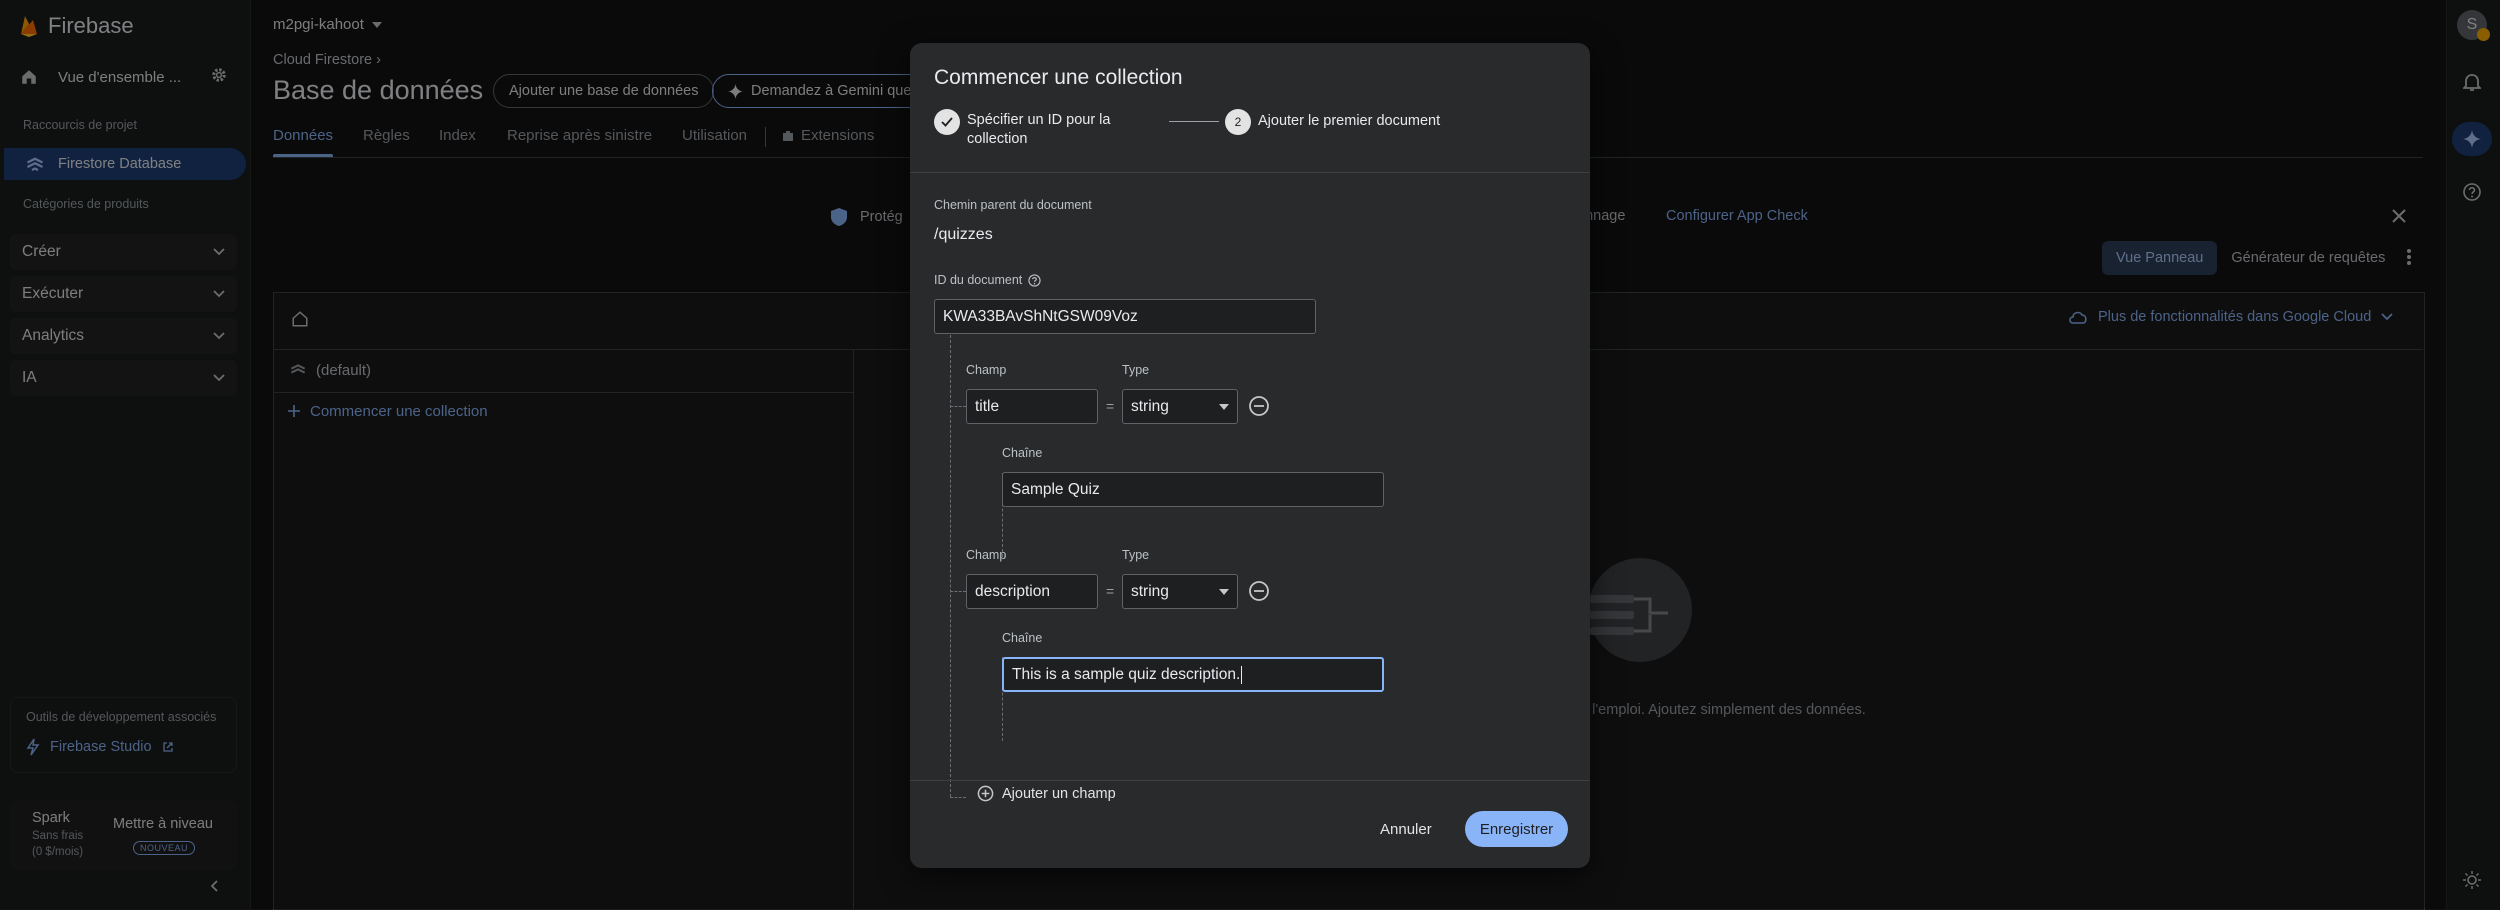  What do you see at coordinates (1194, 121) in the screenshot?
I see `step-connector` at bounding box center [1194, 121].